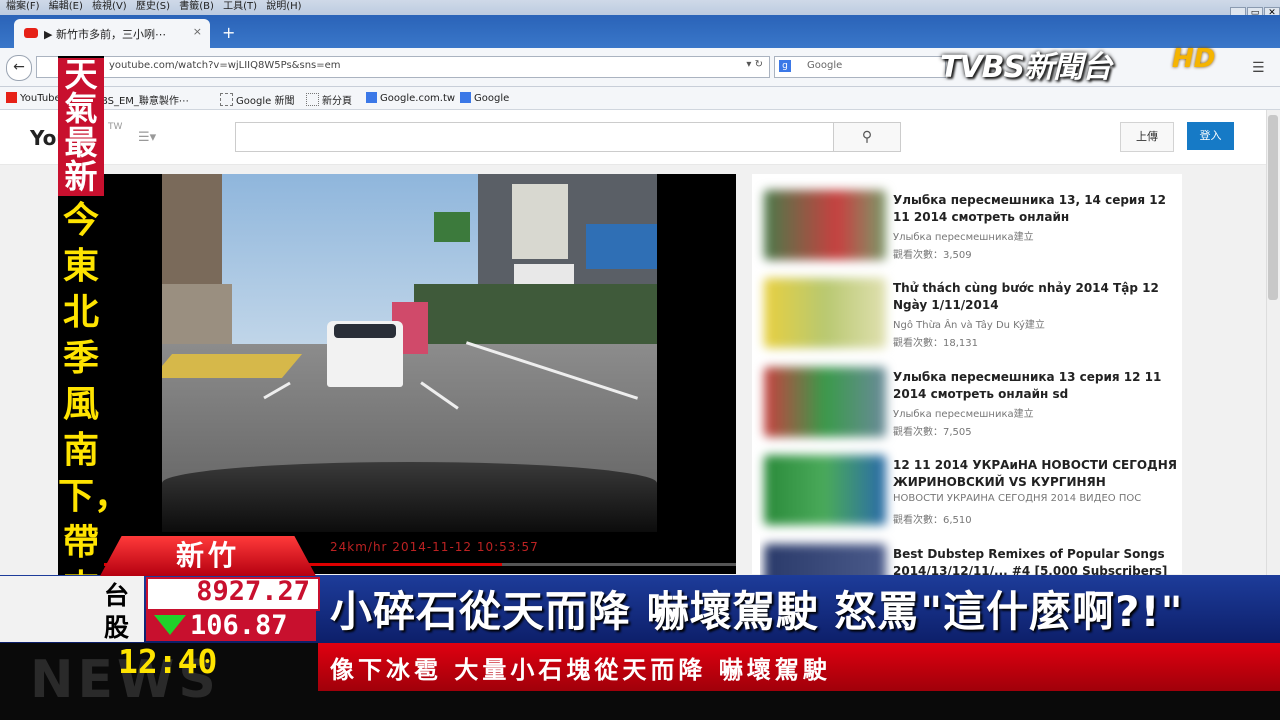 The image size is (1280, 720). What do you see at coordinates (81, 127) in the screenshot?
I see `weather-label: 天氣最新` at bounding box center [81, 127].